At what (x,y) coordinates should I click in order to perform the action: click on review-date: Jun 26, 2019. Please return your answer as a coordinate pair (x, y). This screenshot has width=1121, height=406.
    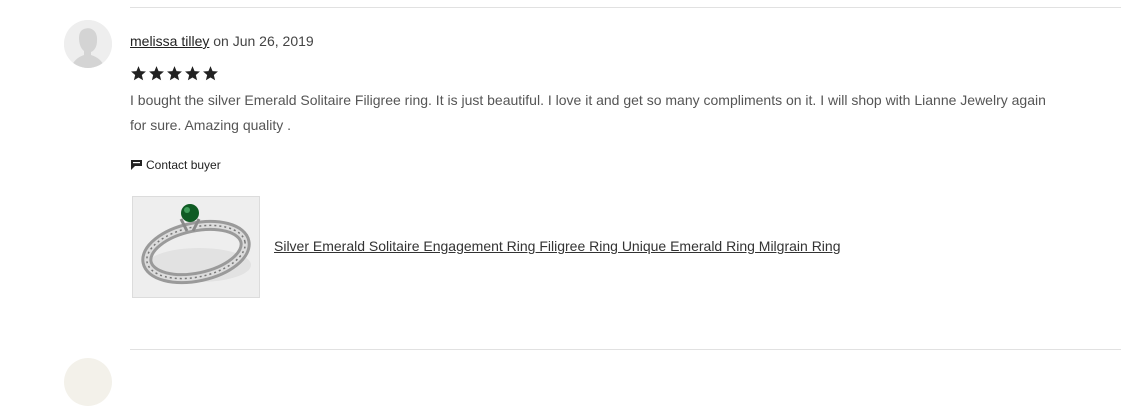
    Looking at the image, I should click on (273, 41).